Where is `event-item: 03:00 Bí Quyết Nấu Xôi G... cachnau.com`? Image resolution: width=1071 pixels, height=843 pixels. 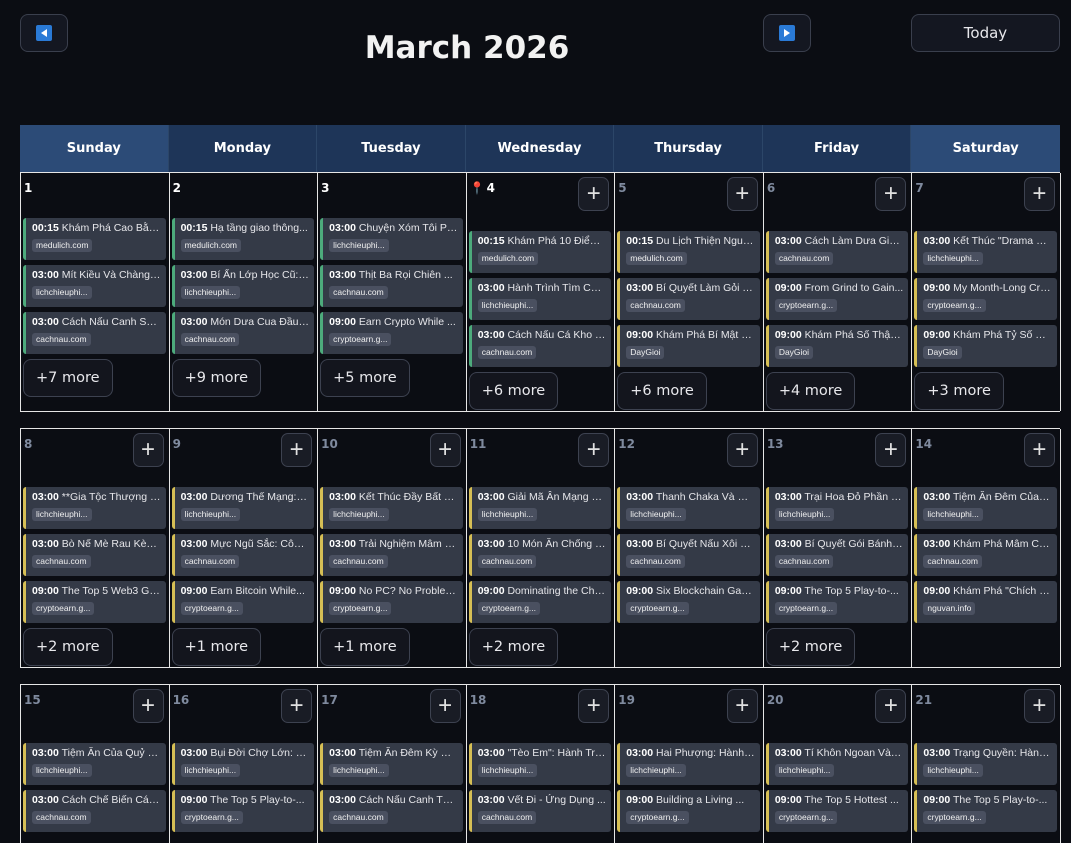 event-item: 03:00 Bí Quyết Nấu Xôi G... cachnau.com is located at coordinates (688, 555).